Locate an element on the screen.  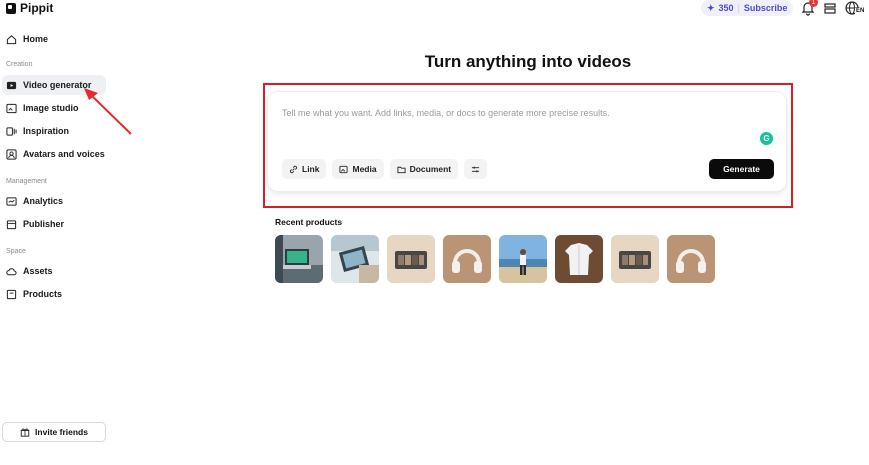
avatar-icon is located at coordinates (11, 154).